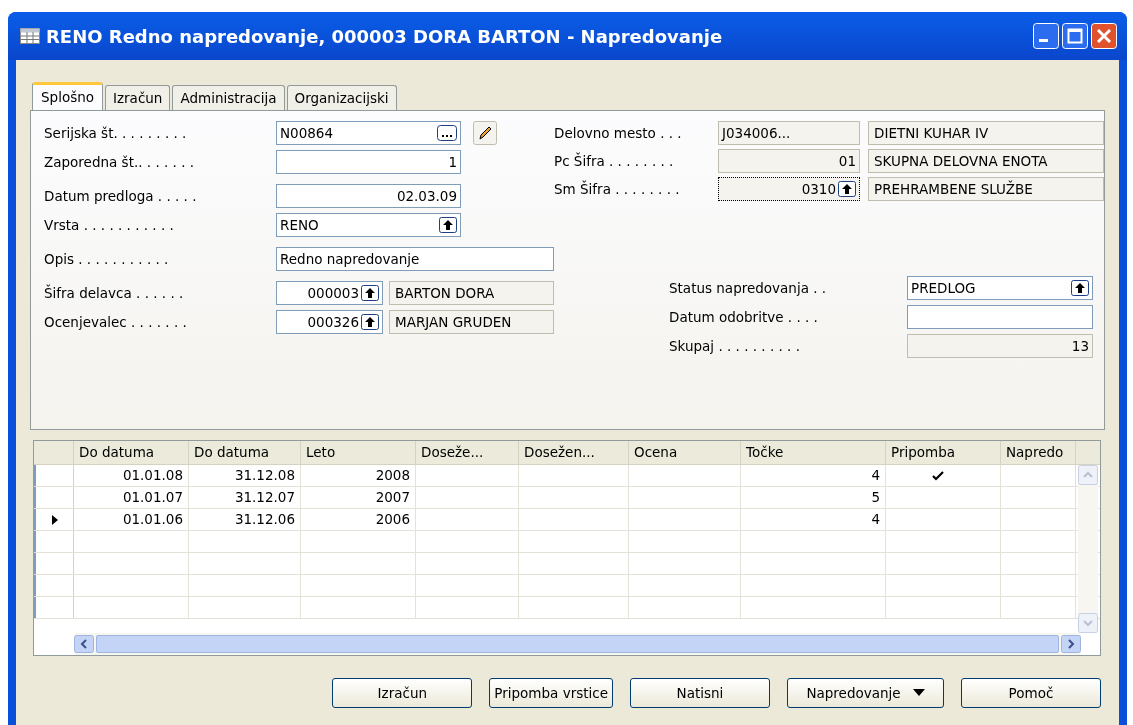 The height and width of the screenshot is (725, 1133). What do you see at coordinates (385, 36) in the screenshot?
I see `window-title: RENO Redno napredovanje, 000003 DORA BARTON - Napredovanje` at bounding box center [385, 36].